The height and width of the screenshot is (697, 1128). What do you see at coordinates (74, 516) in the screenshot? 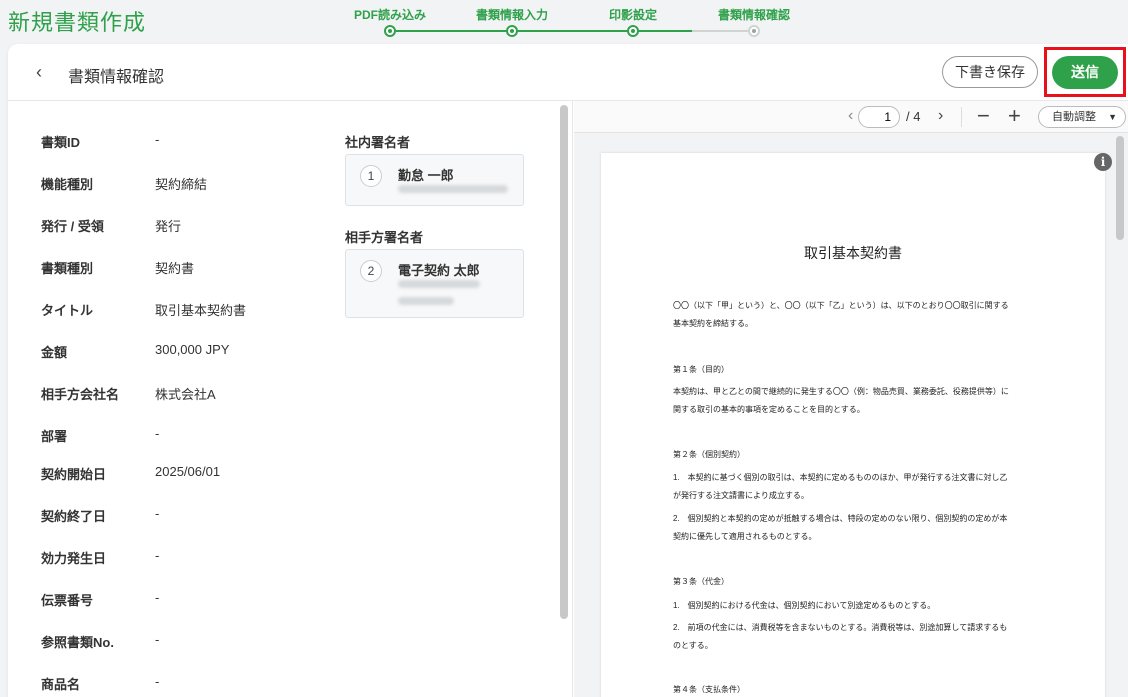
I see `field-label: 契約終了日` at bounding box center [74, 516].